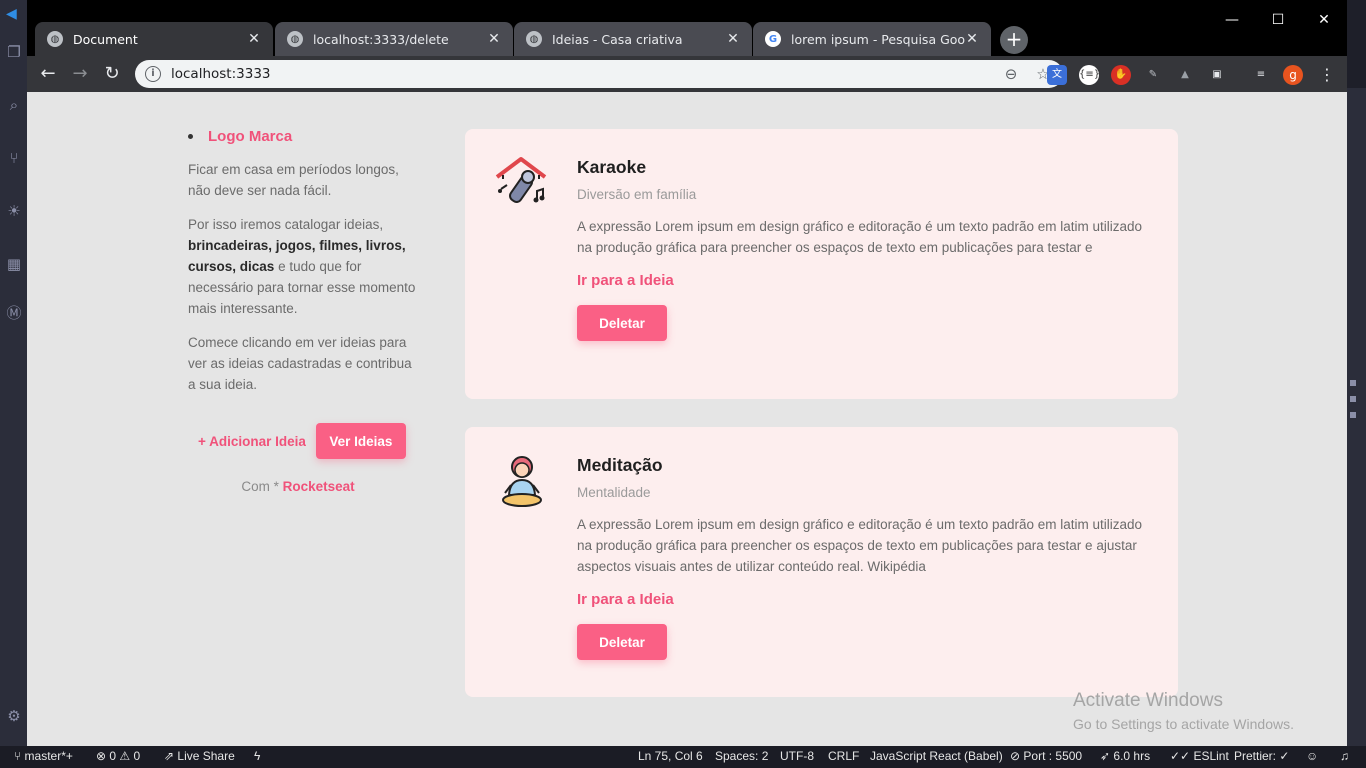  What do you see at coordinates (286, 224) in the screenshot?
I see `intro-text: Por isso iremos catalogar ideias,` at bounding box center [286, 224].